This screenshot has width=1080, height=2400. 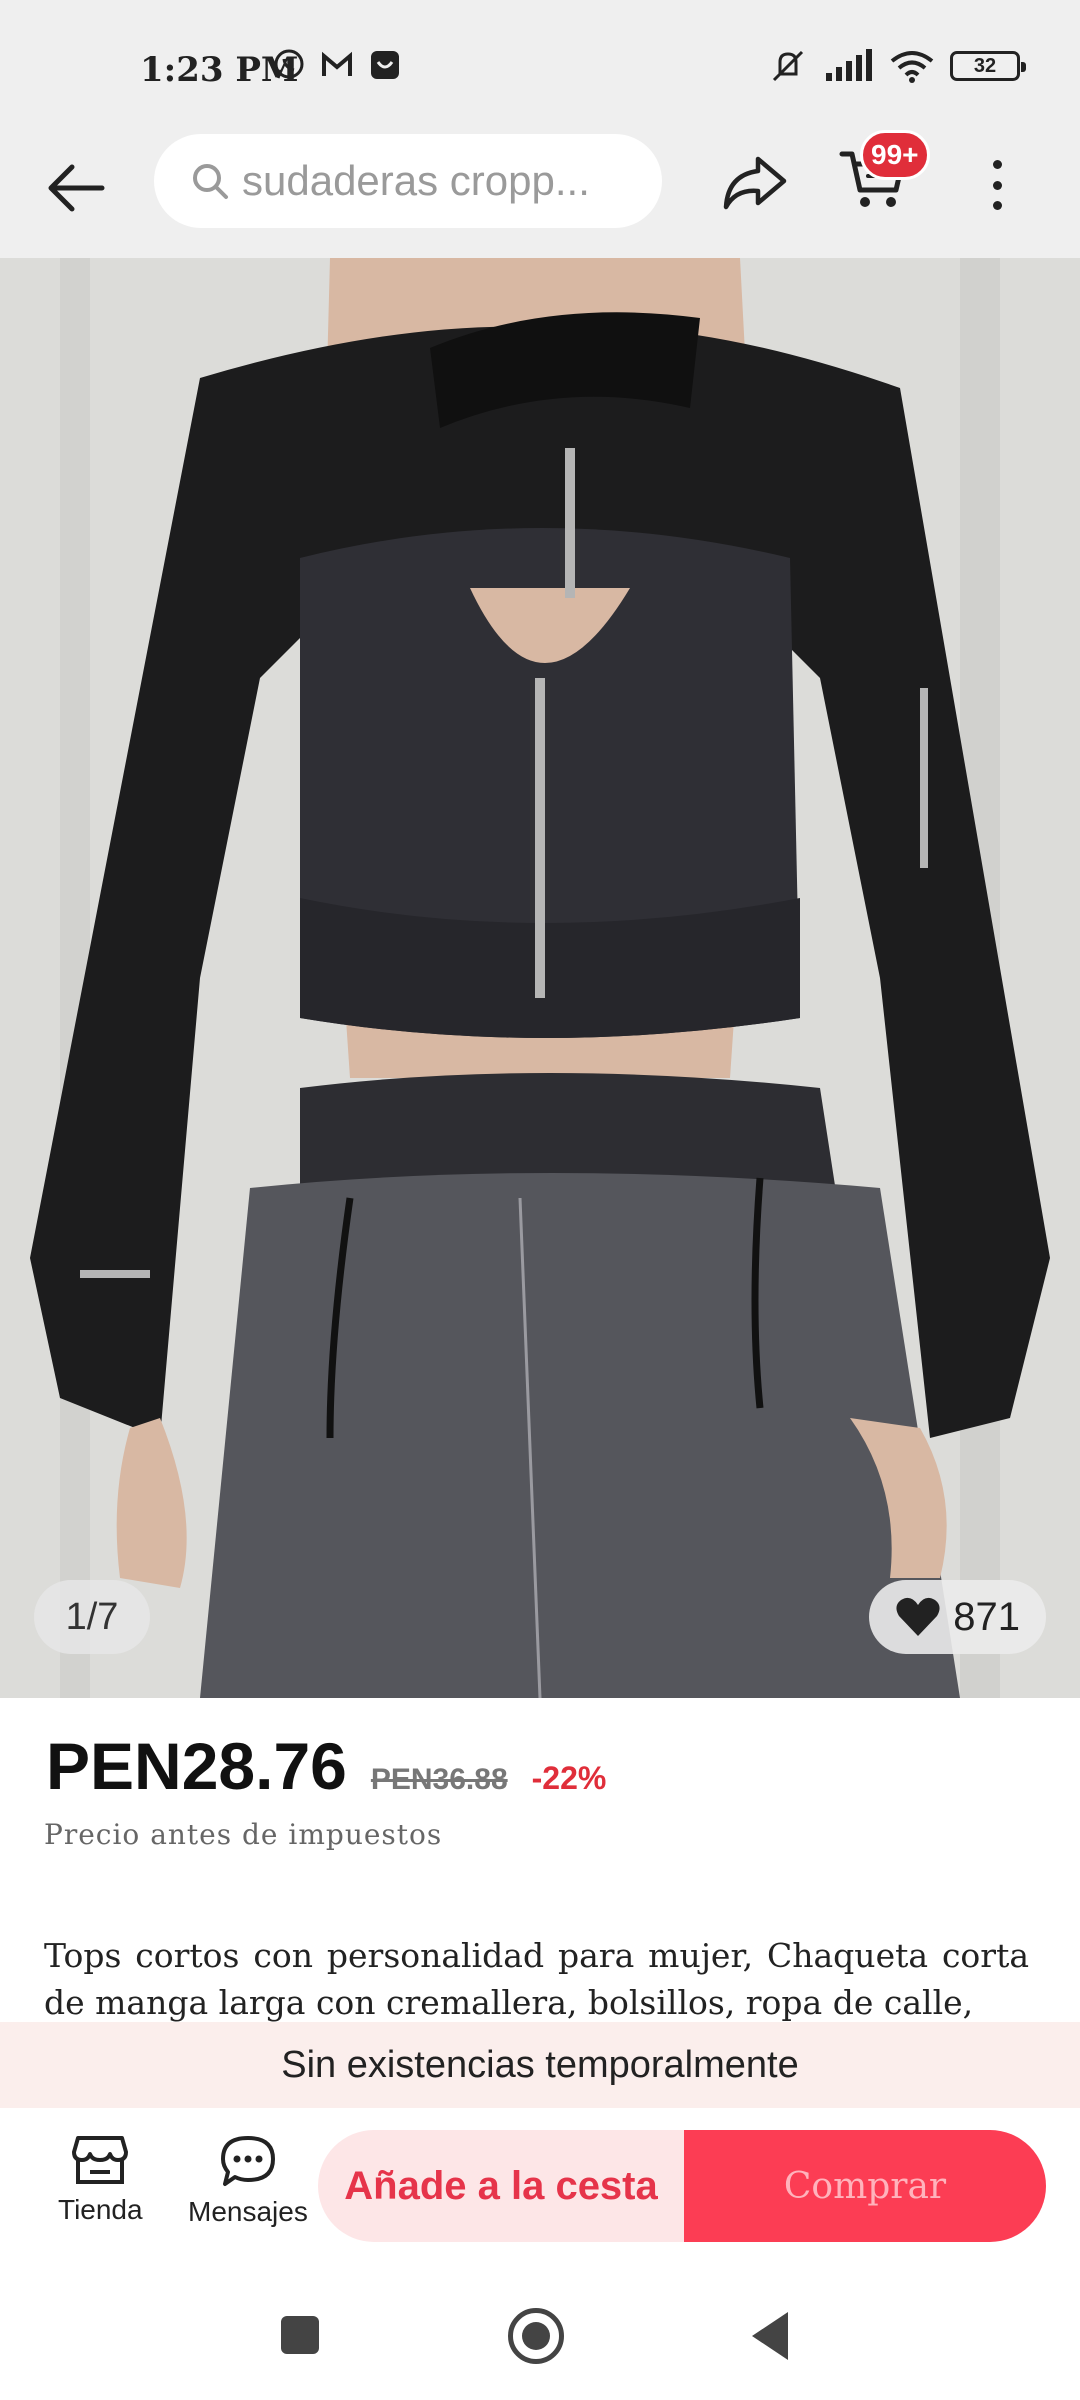 I want to click on heart-icon, so click(x=918, y=1616).